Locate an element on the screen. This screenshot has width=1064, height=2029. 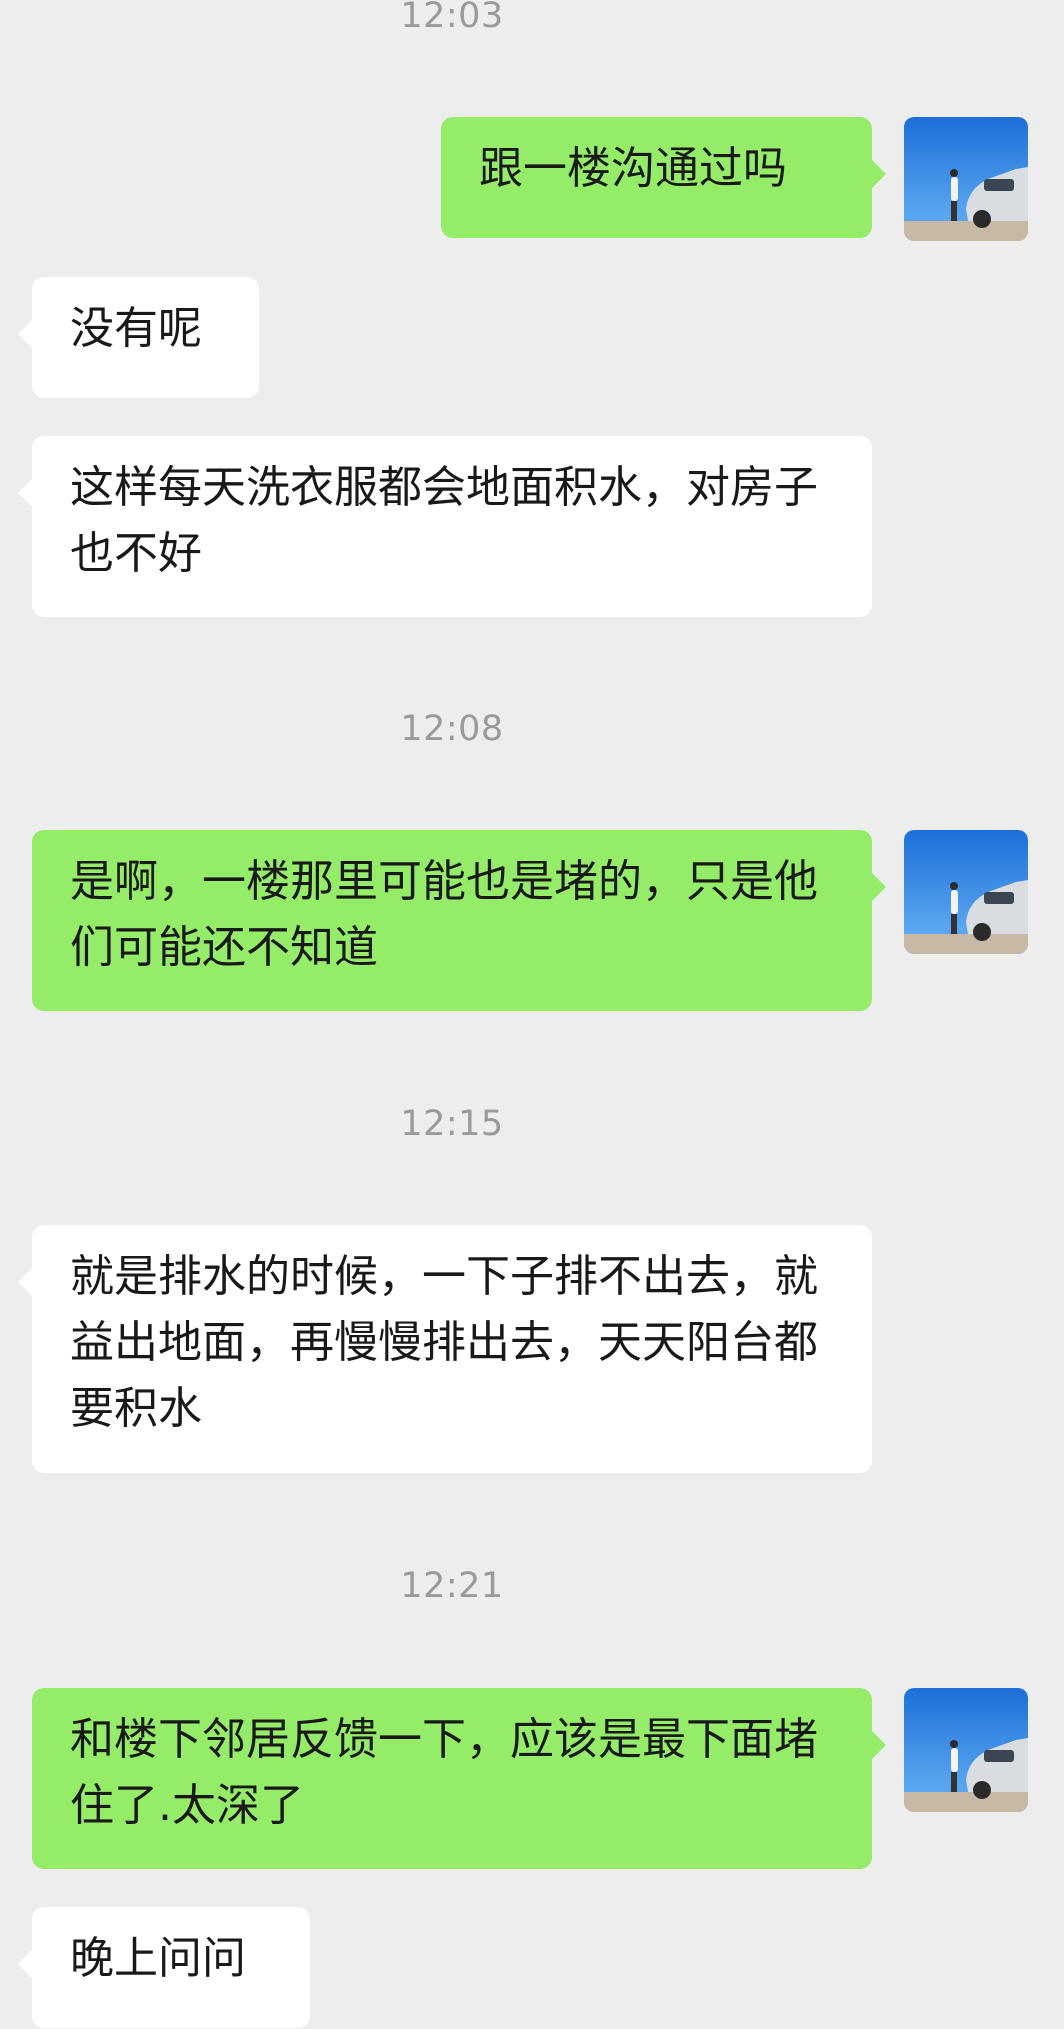
timestamp: 12:21 is located at coordinates (452, 1586).